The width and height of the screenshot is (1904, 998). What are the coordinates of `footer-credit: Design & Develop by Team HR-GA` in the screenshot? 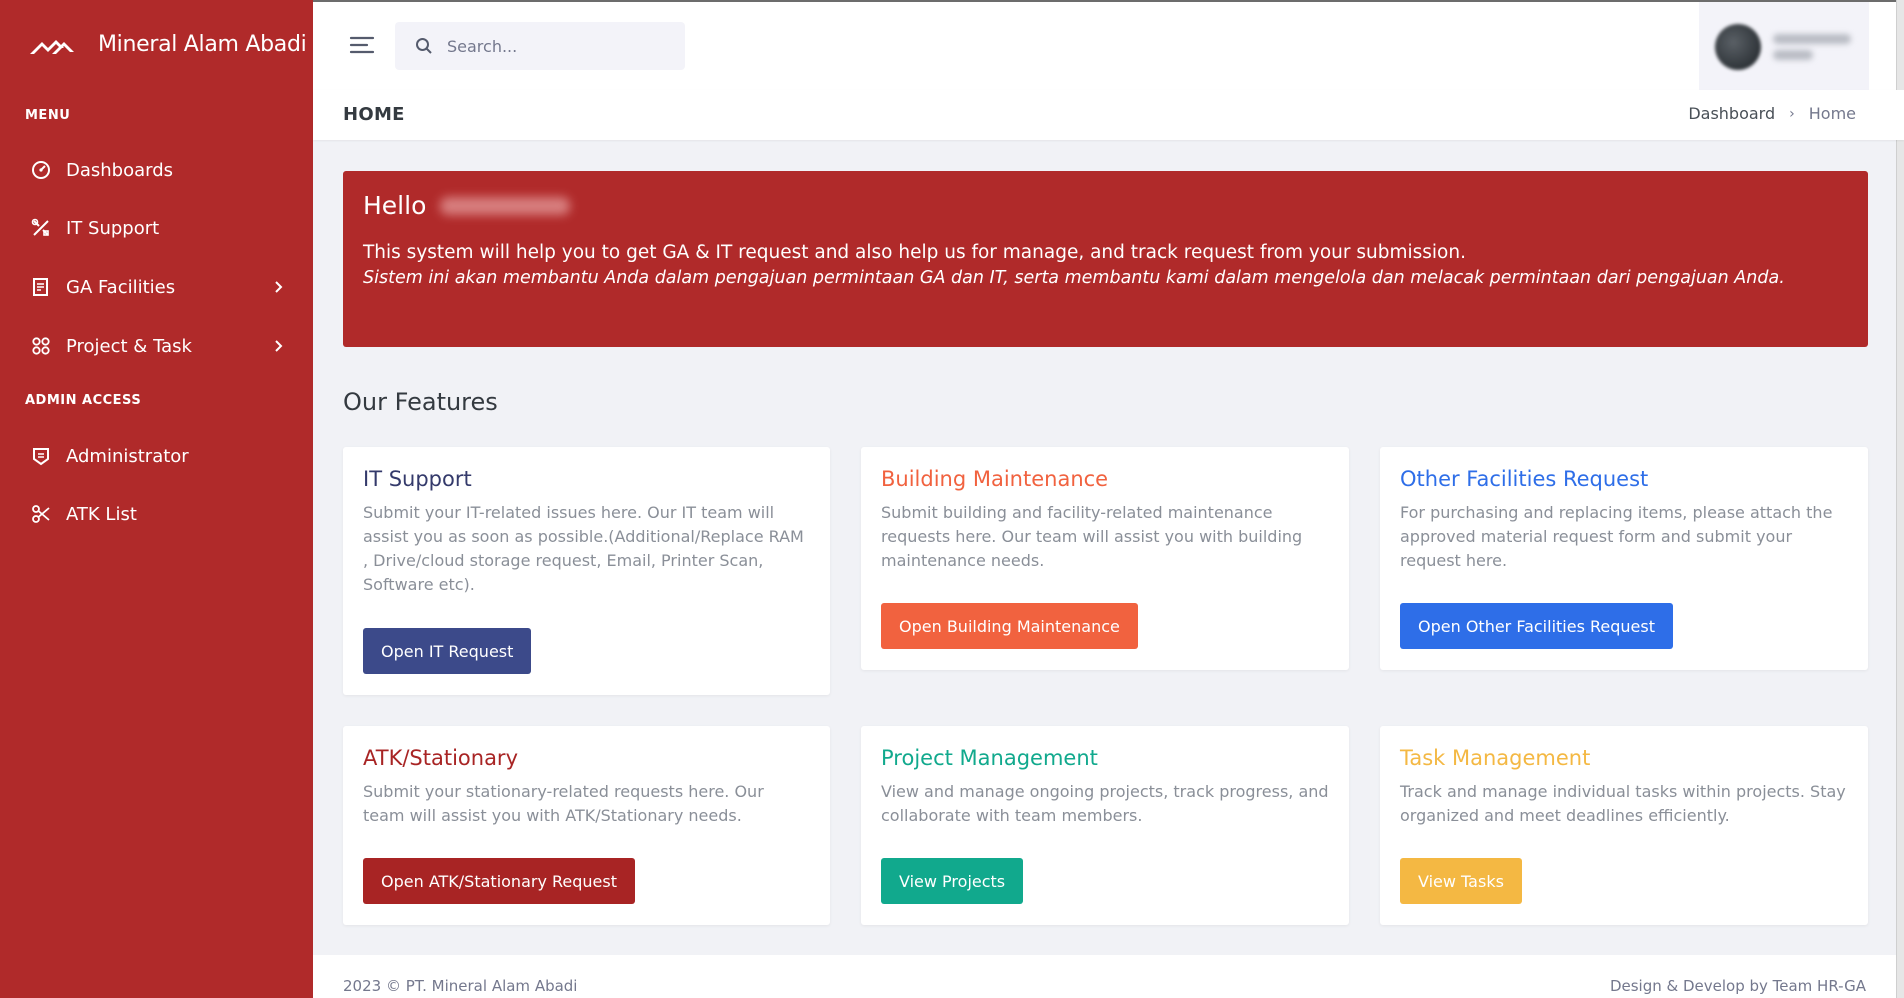 It's located at (1737, 986).